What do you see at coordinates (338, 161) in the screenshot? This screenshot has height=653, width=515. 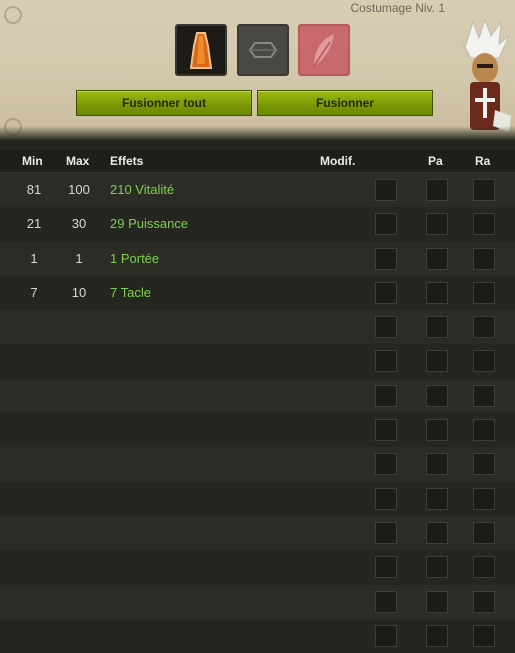 I see `column-modif: Modif.` at bounding box center [338, 161].